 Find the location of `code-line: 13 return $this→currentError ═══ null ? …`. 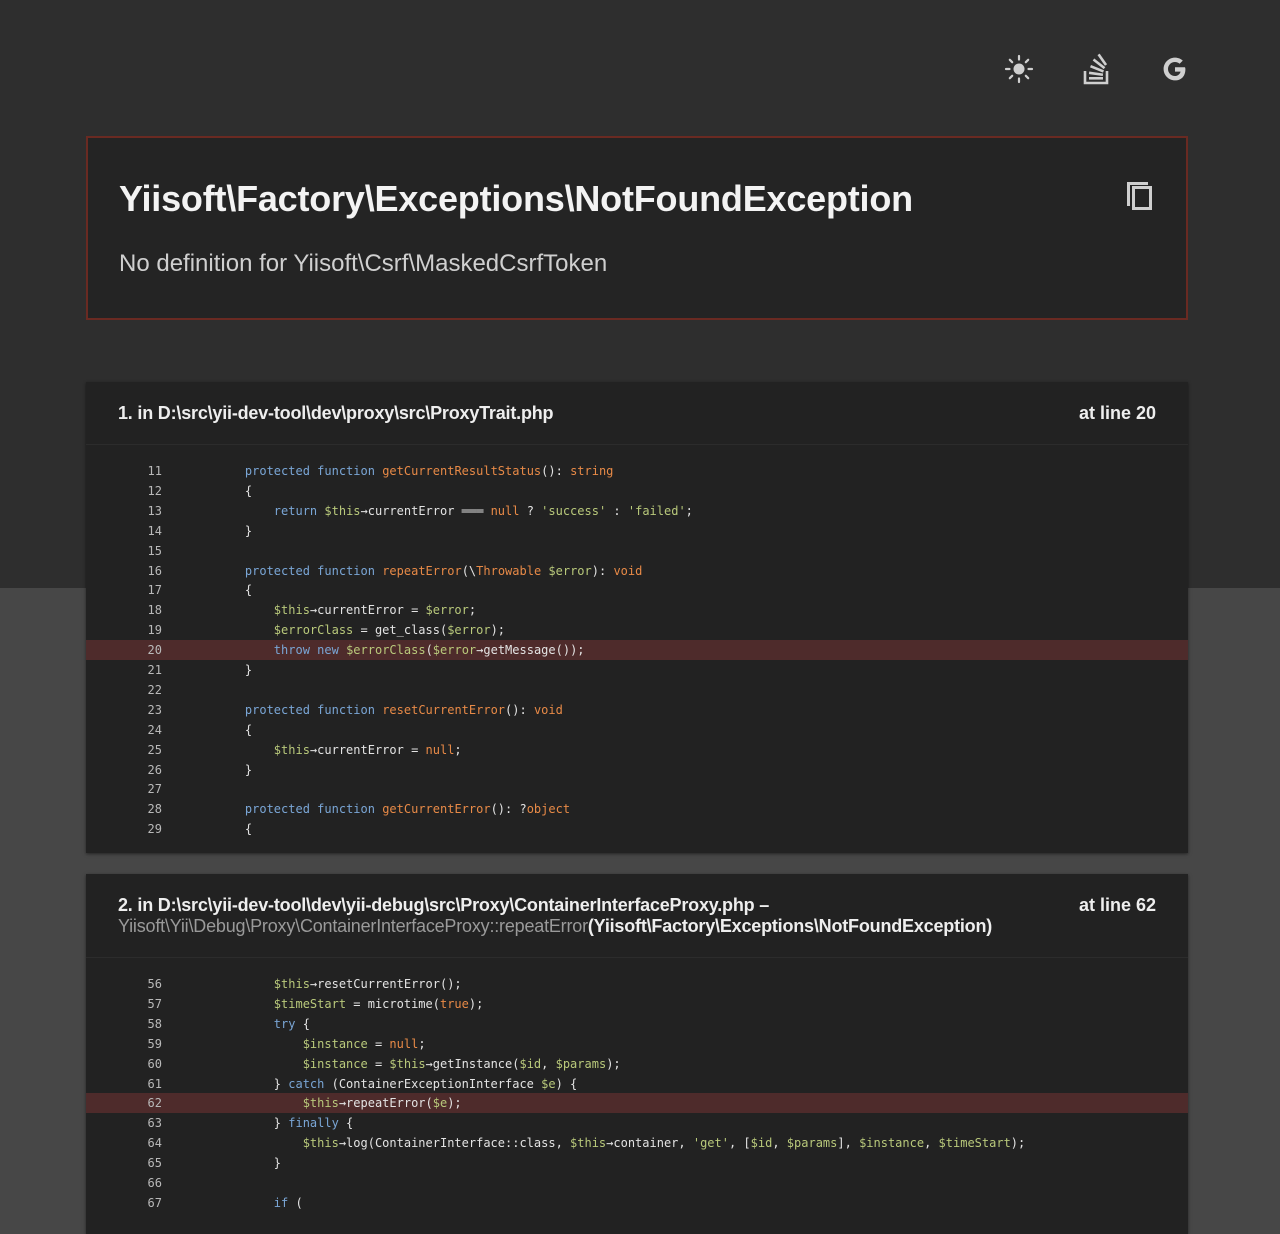

code-line: 13 return $this→currentError ═══ null ? … is located at coordinates (637, 511).